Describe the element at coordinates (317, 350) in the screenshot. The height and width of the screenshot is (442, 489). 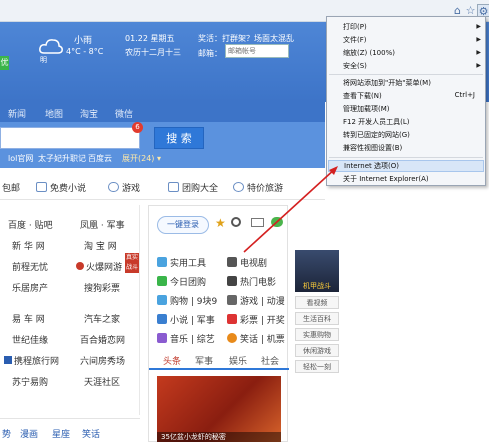
I see `sidebar-link: 休闲游戏` at that location.